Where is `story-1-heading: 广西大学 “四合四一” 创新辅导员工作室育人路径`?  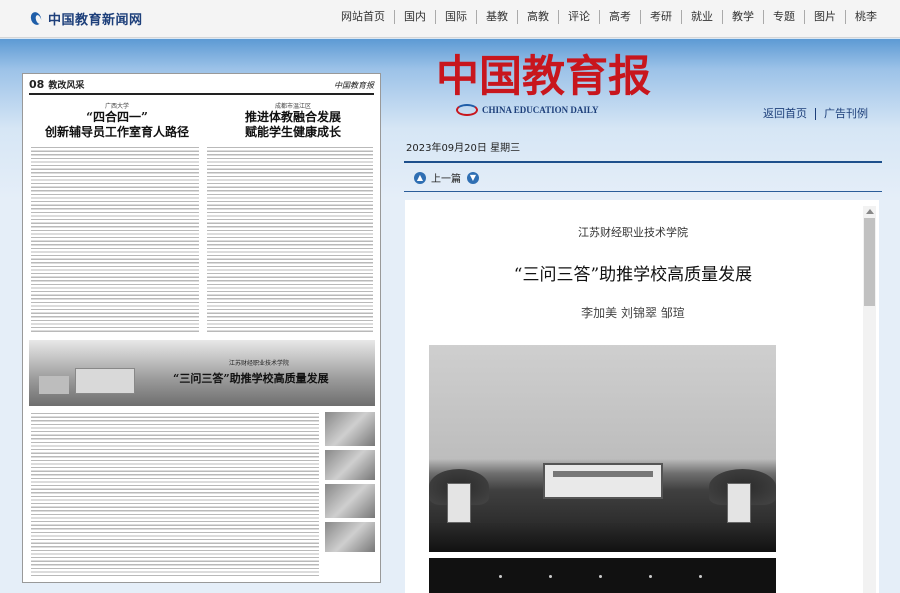 story-1-heading: 广西大学 “四合四一” 创新辅导员工作室育人路径 is located at coordinates (117, 120).